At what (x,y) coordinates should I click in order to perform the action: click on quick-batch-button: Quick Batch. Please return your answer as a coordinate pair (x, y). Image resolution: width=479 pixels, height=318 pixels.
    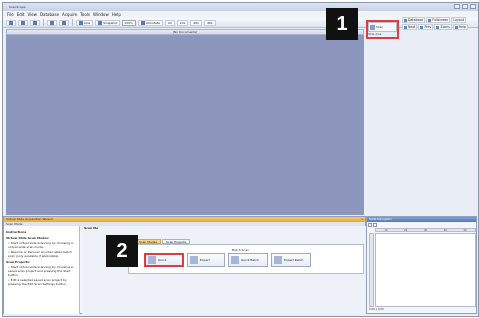
    Looking at the image, I should click on (248, 260).